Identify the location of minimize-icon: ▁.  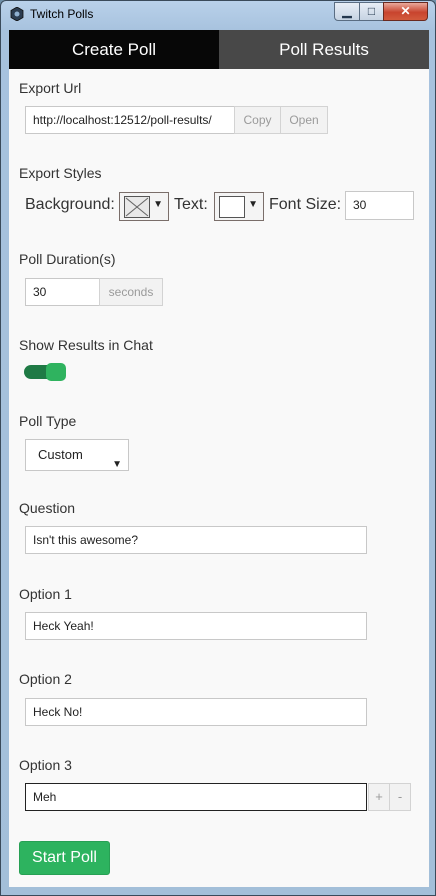
(347, 11).